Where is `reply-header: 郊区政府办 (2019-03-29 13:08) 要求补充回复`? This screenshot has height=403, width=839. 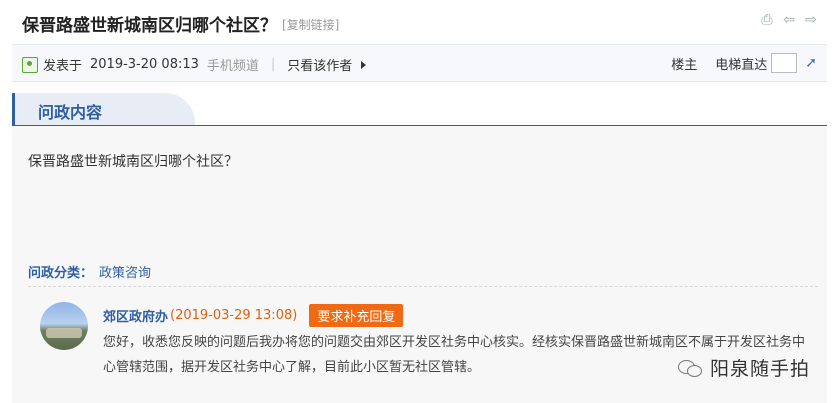
reply-header: 郊区政府办 (2019-03-29 13:08) 要求补充回复 is located at coordinates (253, 315).